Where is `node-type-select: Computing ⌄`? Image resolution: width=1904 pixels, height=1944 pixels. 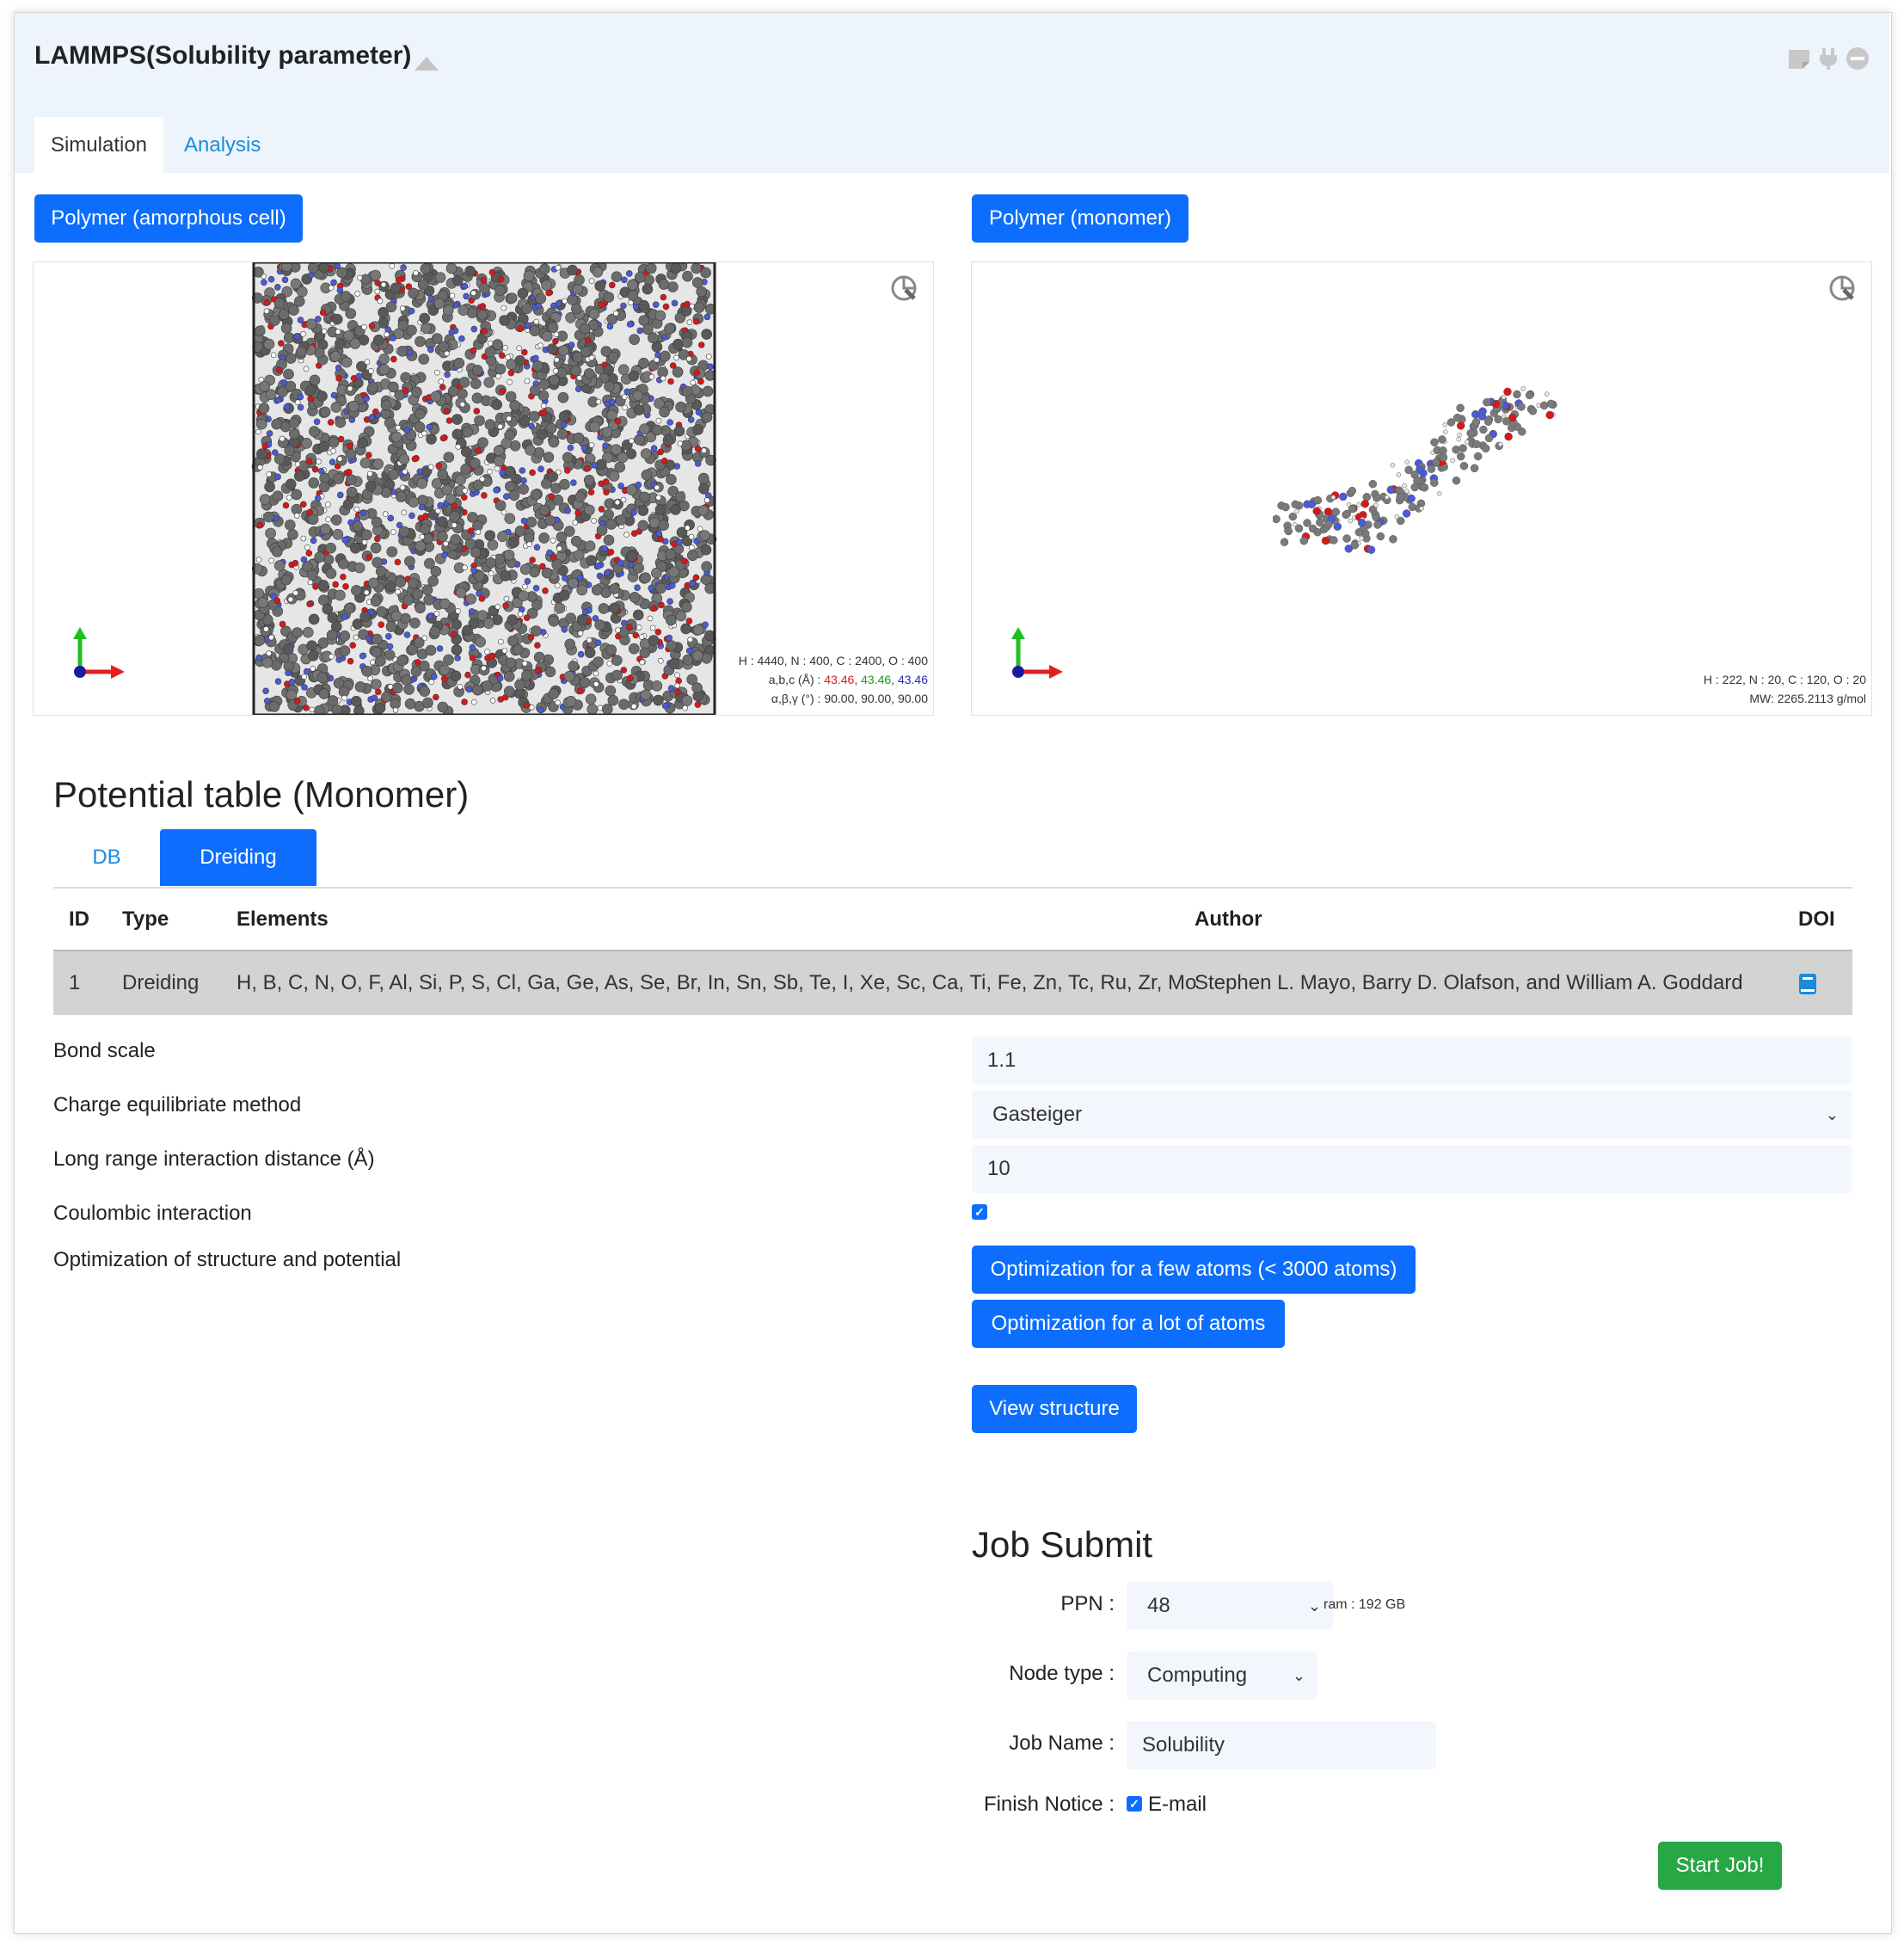
node-type-select: Computing ⌄ is located at coordinates (1222, 1676).